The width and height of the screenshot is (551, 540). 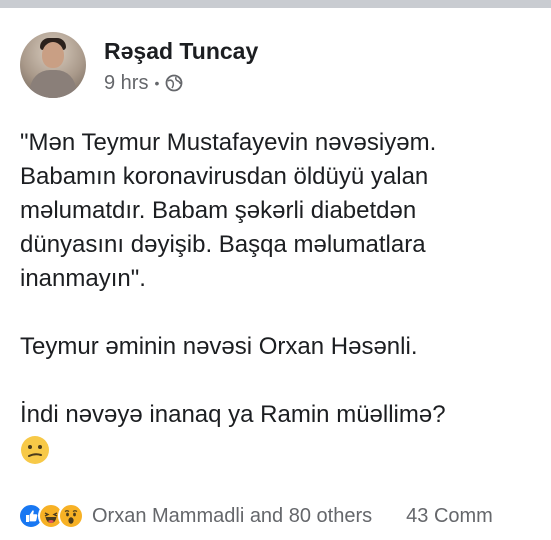 I want to click on post-header: Rəşad Tuncay 9 hrs •, so click(x=139, y=65).